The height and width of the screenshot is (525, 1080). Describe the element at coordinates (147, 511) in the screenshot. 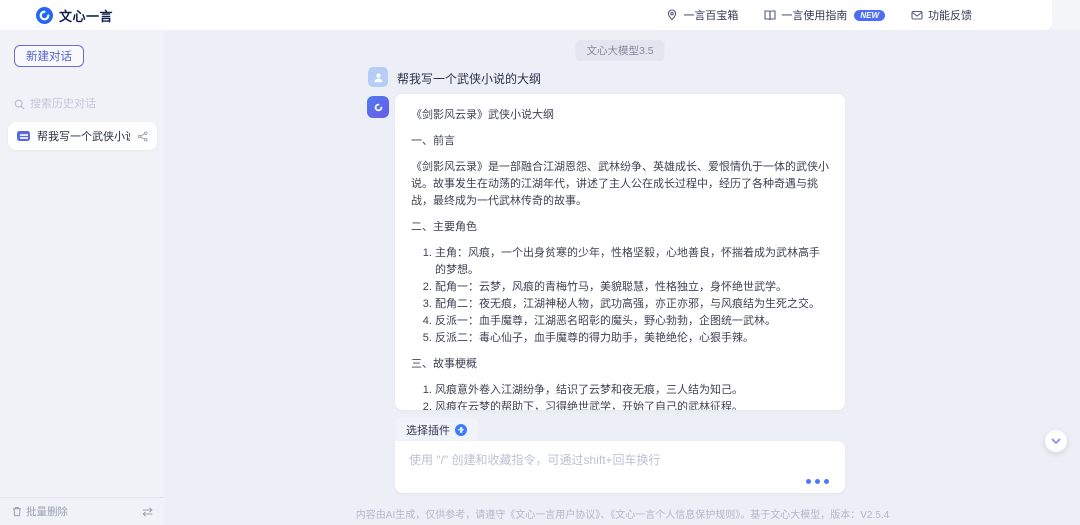

I see `swap-icon: ⇄` at that location.